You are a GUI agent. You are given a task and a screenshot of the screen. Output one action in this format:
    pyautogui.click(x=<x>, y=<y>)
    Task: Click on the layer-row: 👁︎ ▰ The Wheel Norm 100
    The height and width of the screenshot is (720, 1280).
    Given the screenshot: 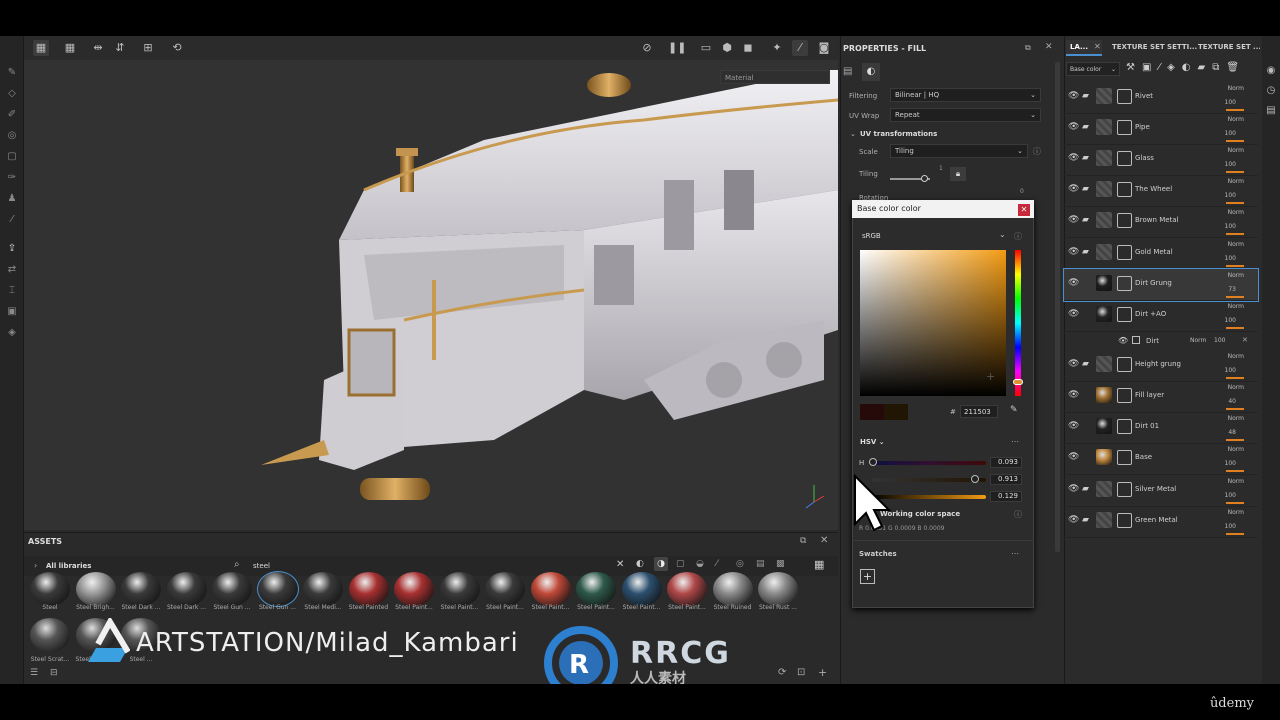 What is the action you would take?
    pyautogui.click(x=1161, y=191)
    